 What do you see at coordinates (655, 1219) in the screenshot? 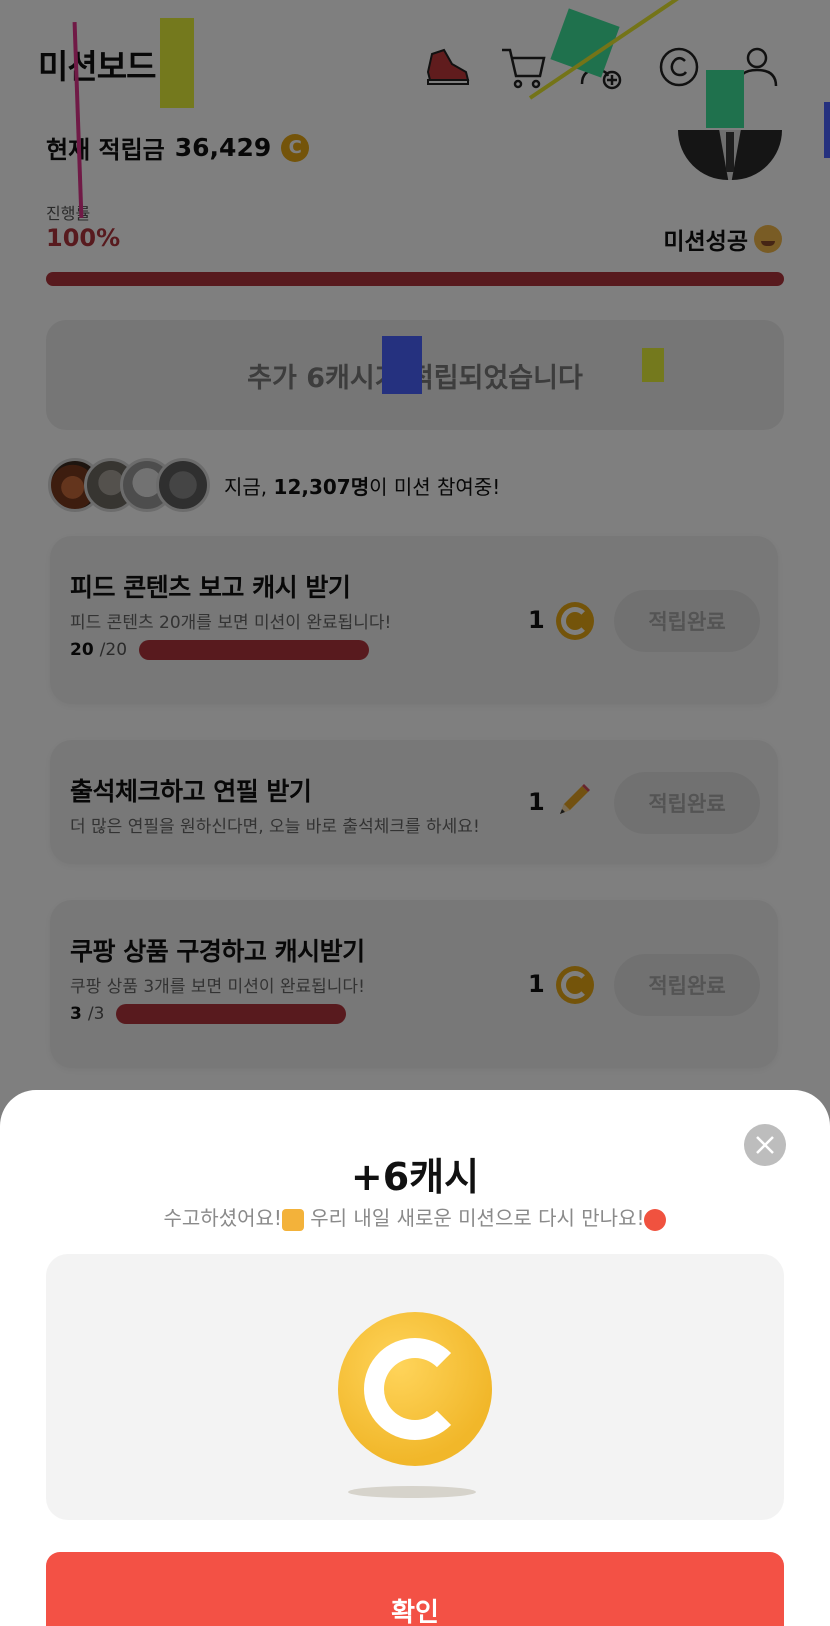
I see `heart-eyes-icon` at bounding box center [655, 1219].